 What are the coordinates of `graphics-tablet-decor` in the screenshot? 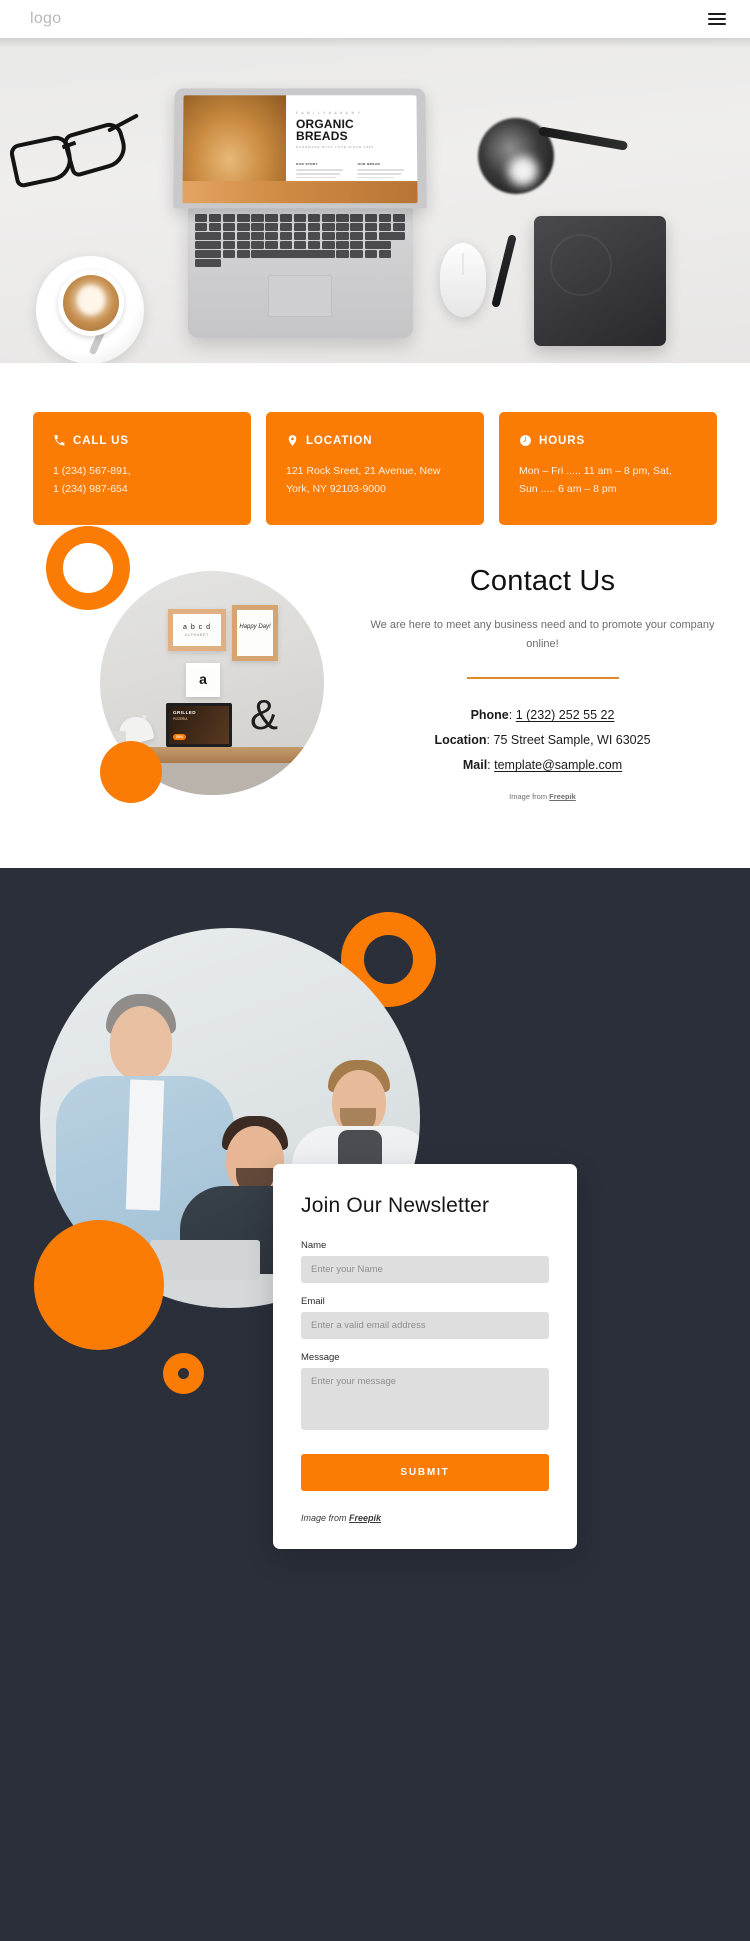 It's located at (600, 281).